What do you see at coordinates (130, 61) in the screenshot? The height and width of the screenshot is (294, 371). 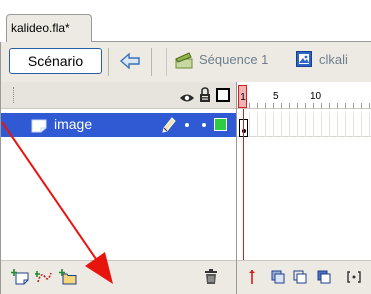 I see `back-arrow-icon` at bounding box center [130, 61].